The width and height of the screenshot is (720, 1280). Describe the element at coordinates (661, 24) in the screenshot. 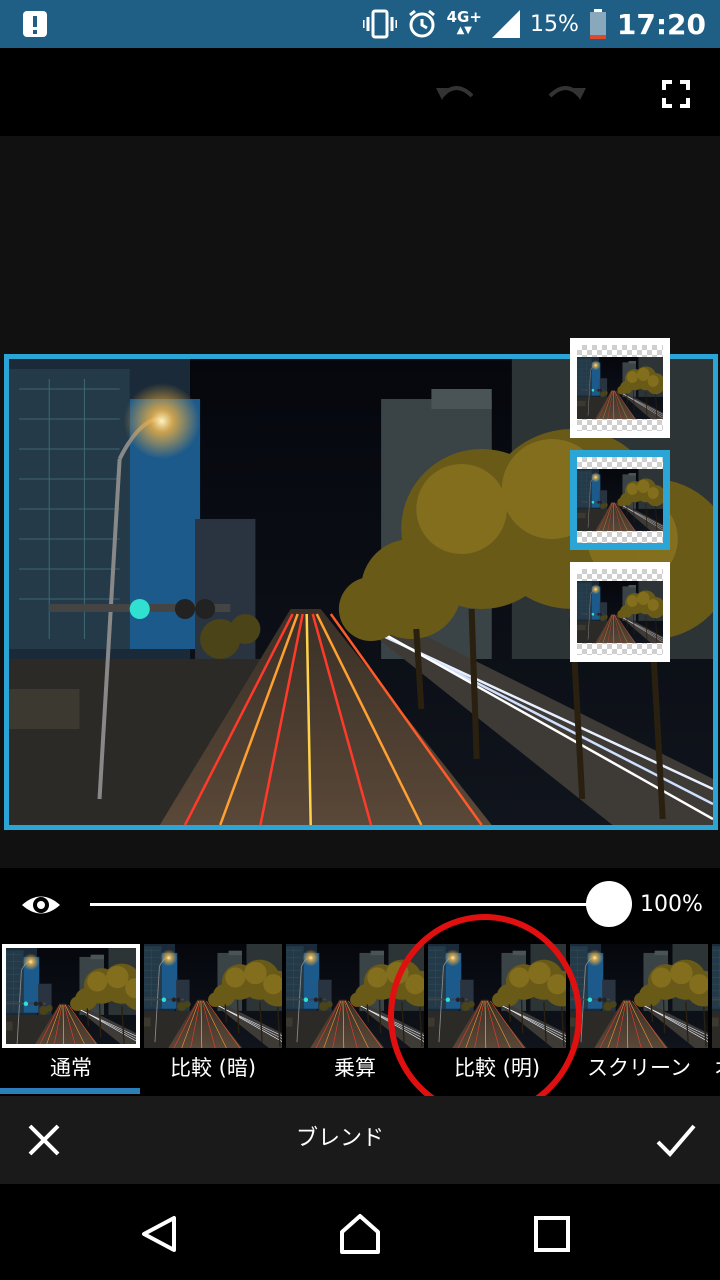

I see `clock: 17:20` at that location.